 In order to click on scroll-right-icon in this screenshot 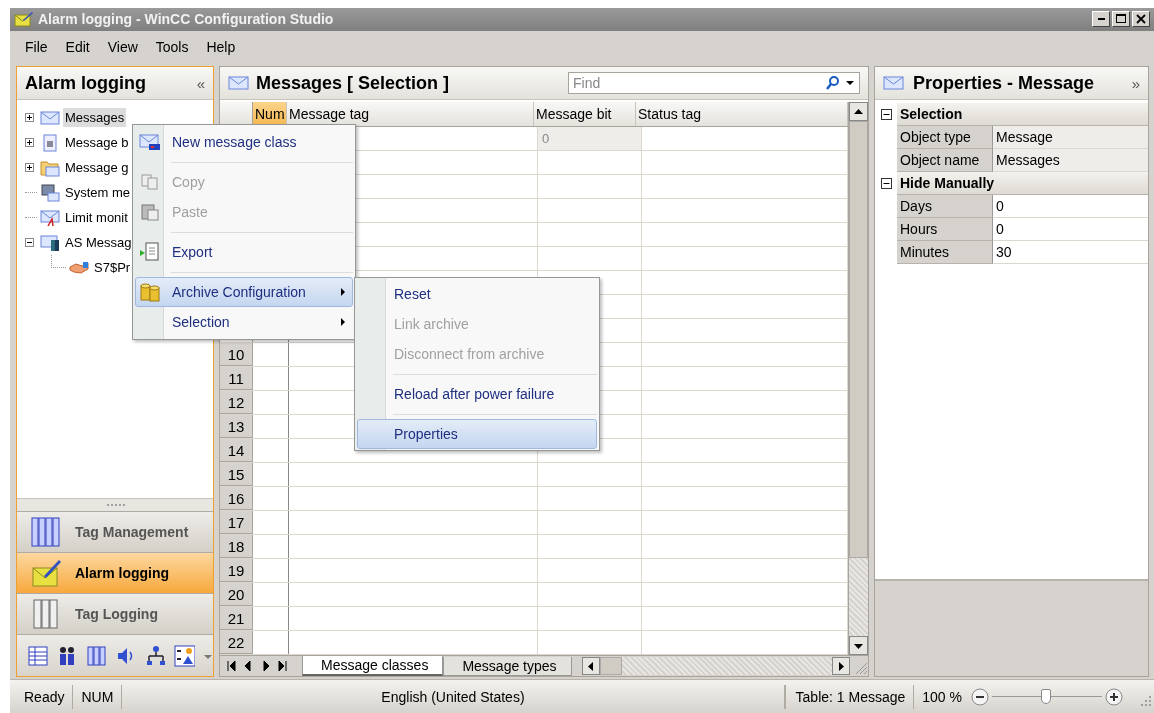, I will do `click(841, 666)`.